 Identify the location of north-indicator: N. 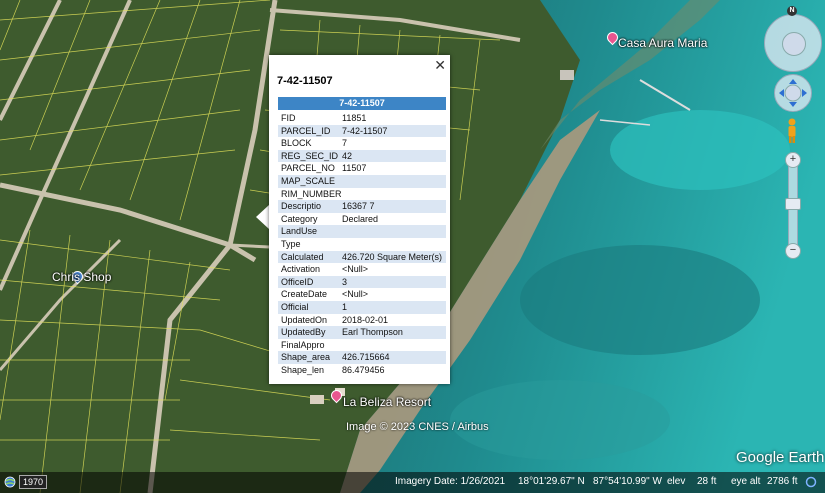
(792, 11).